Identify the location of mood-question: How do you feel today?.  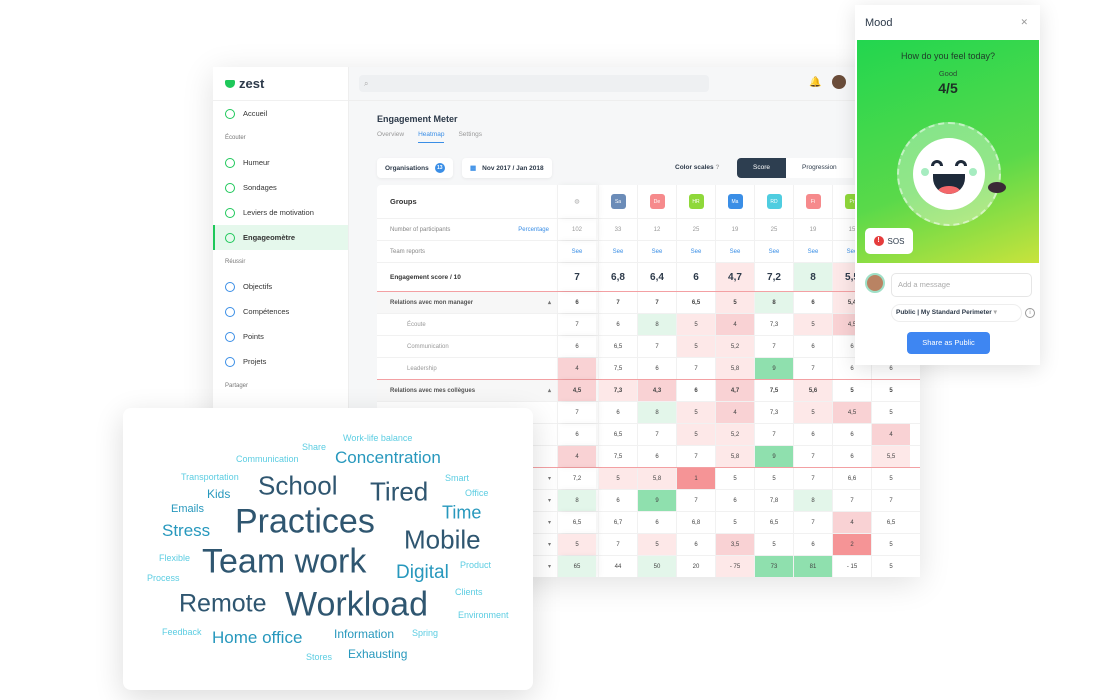
(948, 56).